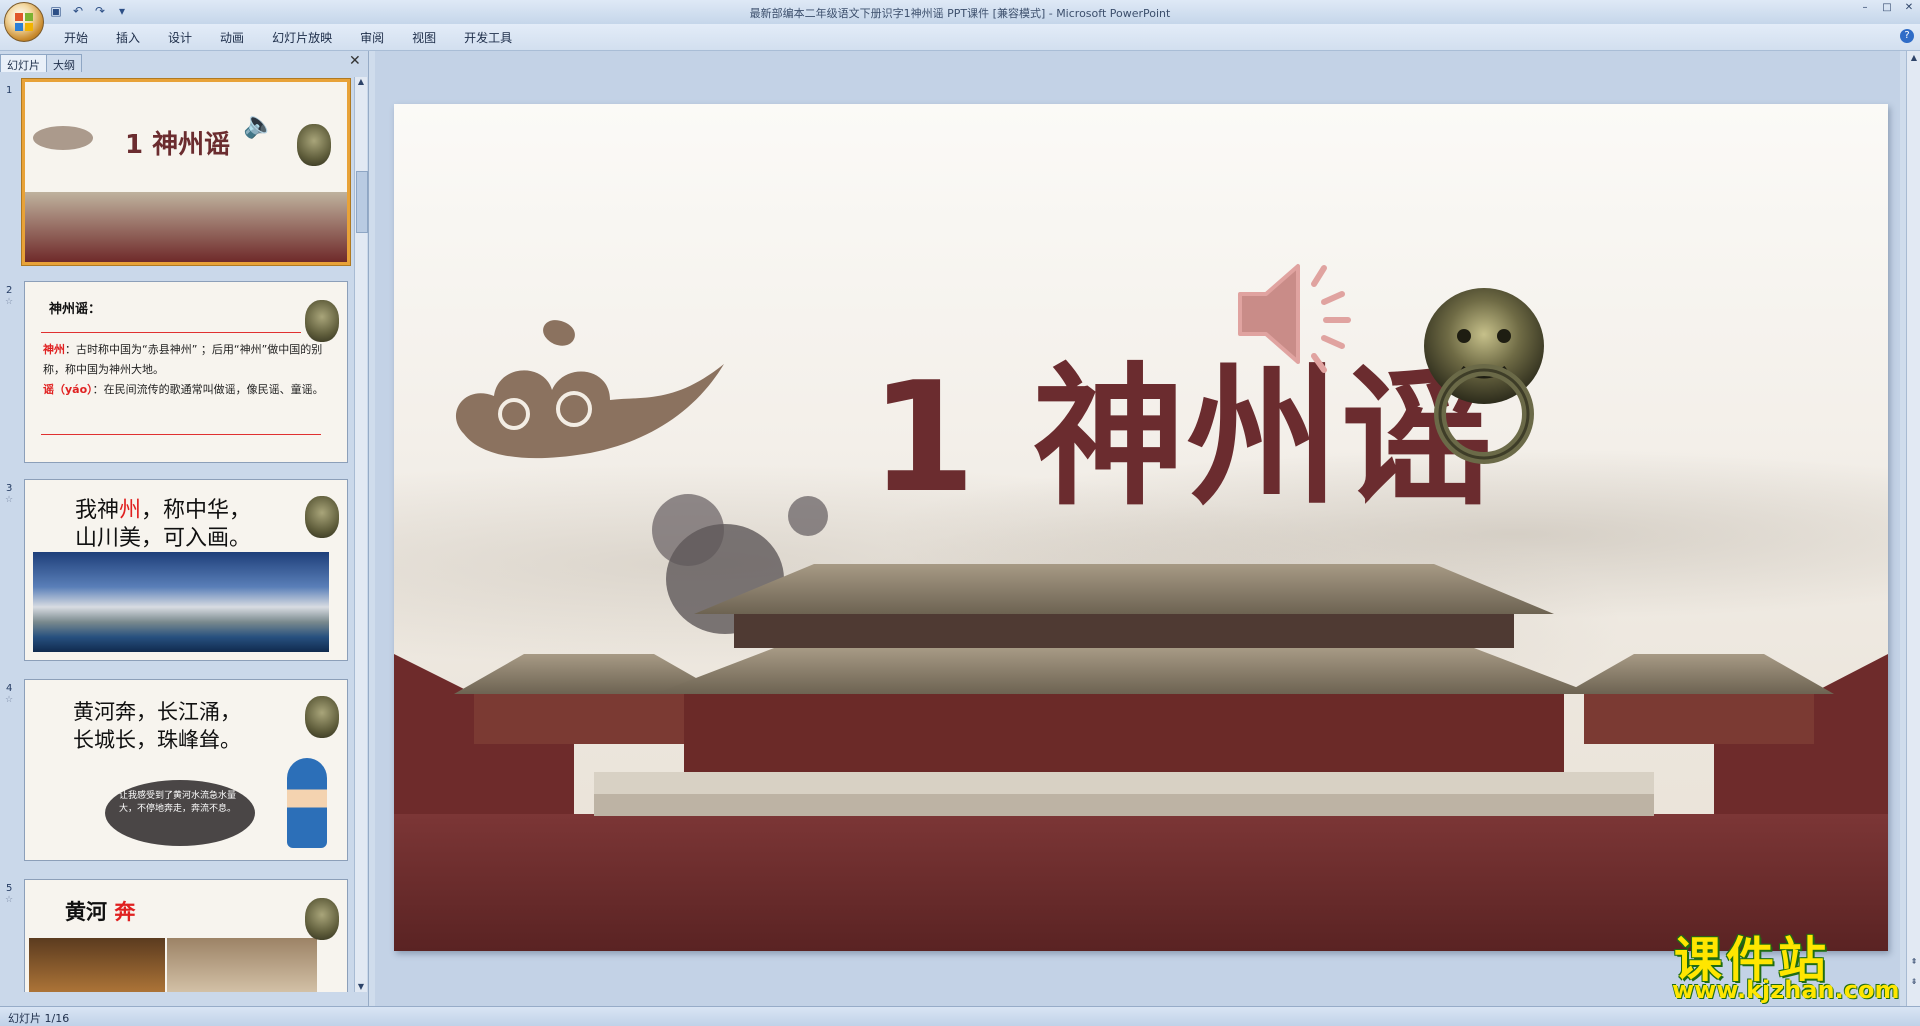  What do you see at coordinates (1909, 8) in the screenshot?
I see `close-button: ✕` at bounding box center [1909, 8].